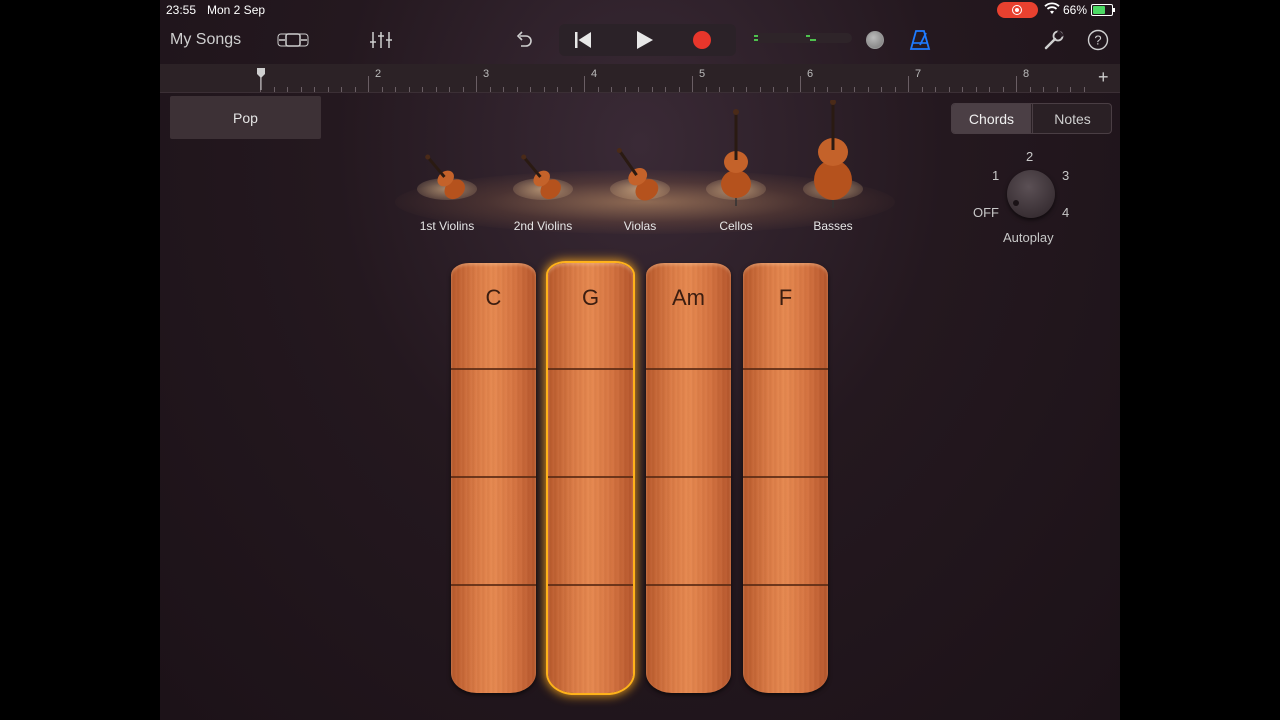  What do you see at coordinates (181, 10) in the screenshot?
I see `status-time: 23:55` at bounding box center [181, 10].